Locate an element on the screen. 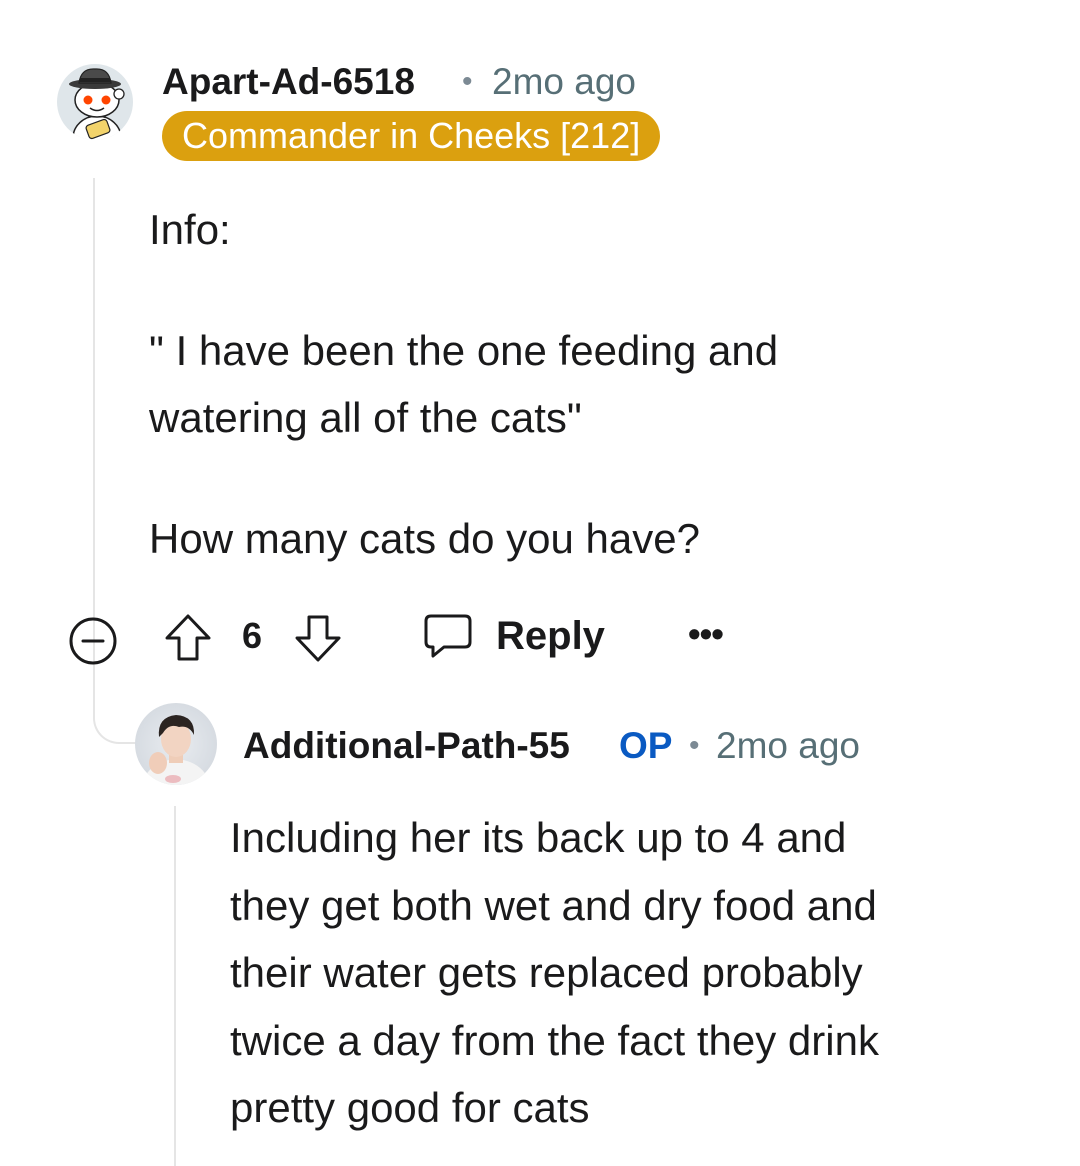 This screenshot has height=1166, width=1080. user-photo-avatar-icon is located at coordinates (176, 744).